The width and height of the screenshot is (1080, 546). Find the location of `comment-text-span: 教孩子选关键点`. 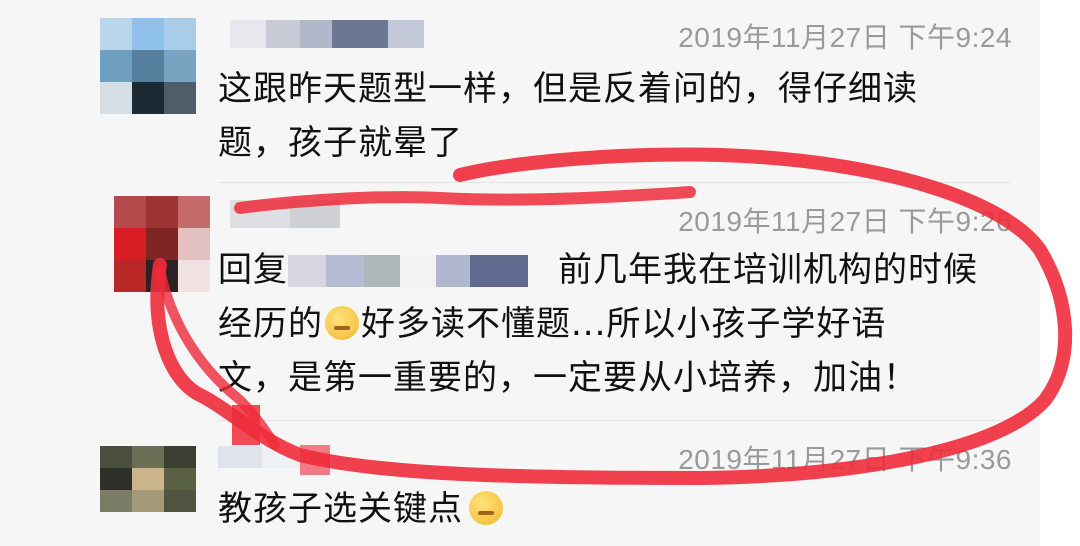

comment-text-span: 教孩子选关键点 is located at coordinates (340, 509).